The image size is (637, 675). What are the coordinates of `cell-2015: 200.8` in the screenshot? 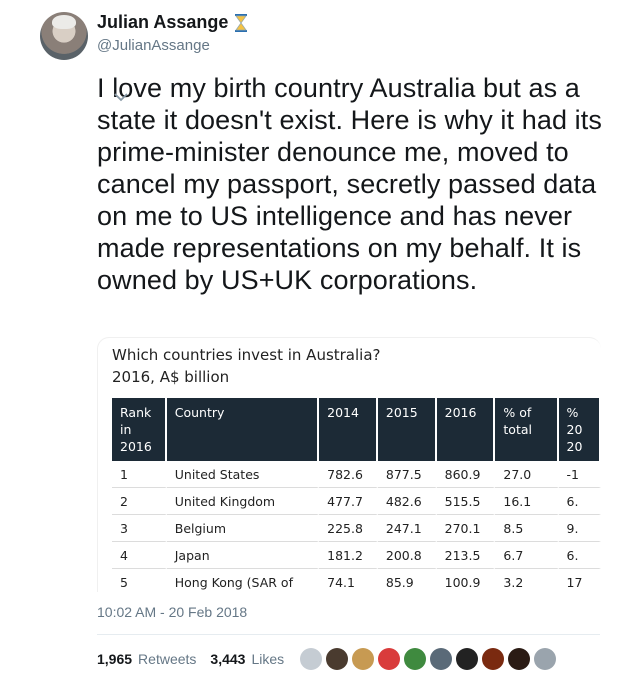 It's located at (407, 555).